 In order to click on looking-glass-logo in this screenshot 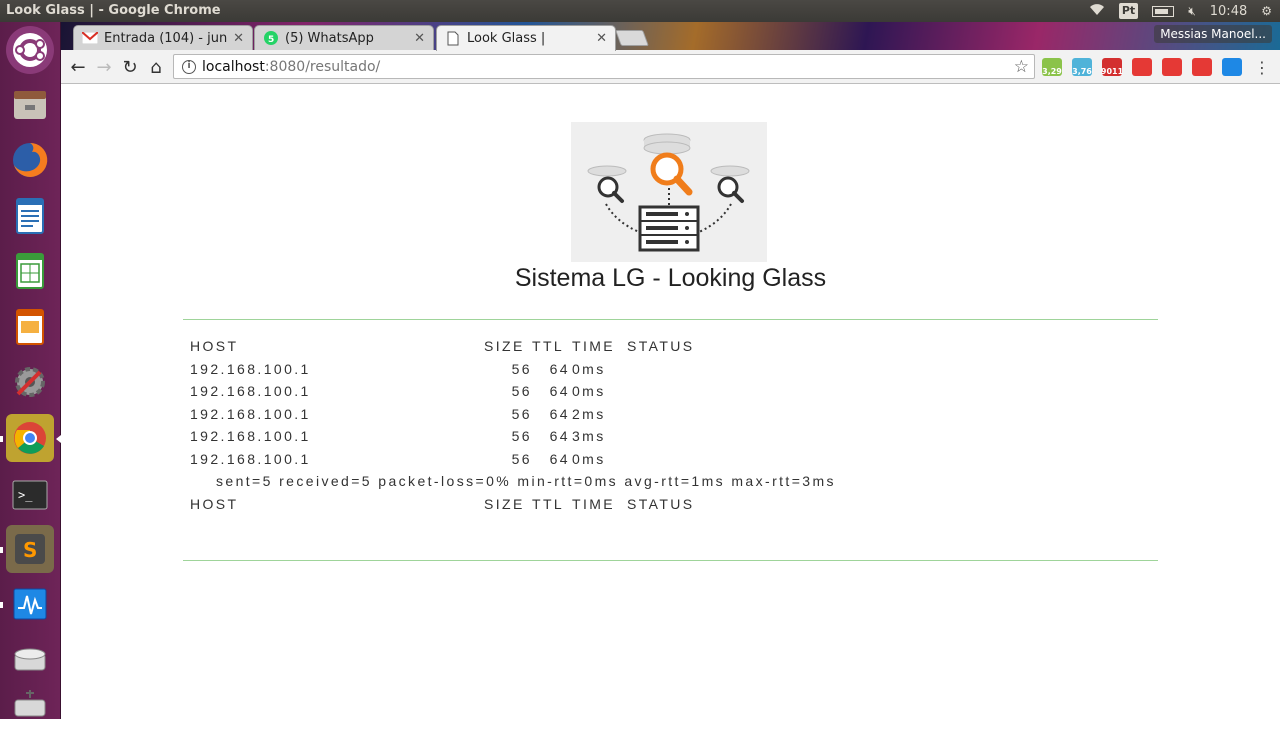, I will do `click(669, 192)`.